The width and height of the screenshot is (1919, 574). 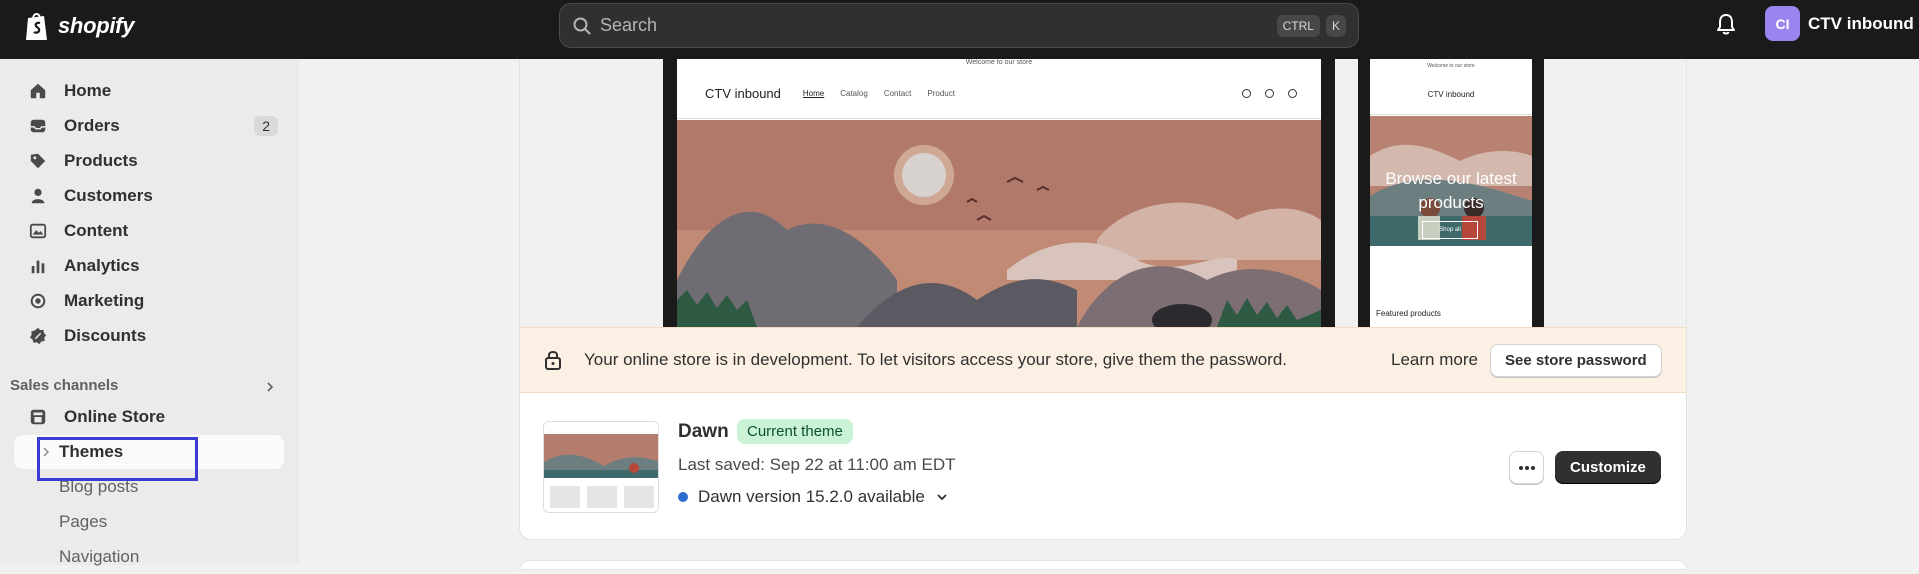 I want to click on account-menu: CI CTV inbound, so click(x=1839, y=23).